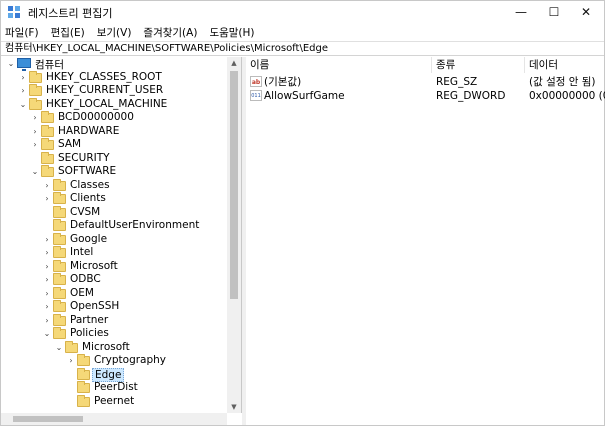  I want to click on tree-item-peerdist: PeerDist, so click(114, 388).